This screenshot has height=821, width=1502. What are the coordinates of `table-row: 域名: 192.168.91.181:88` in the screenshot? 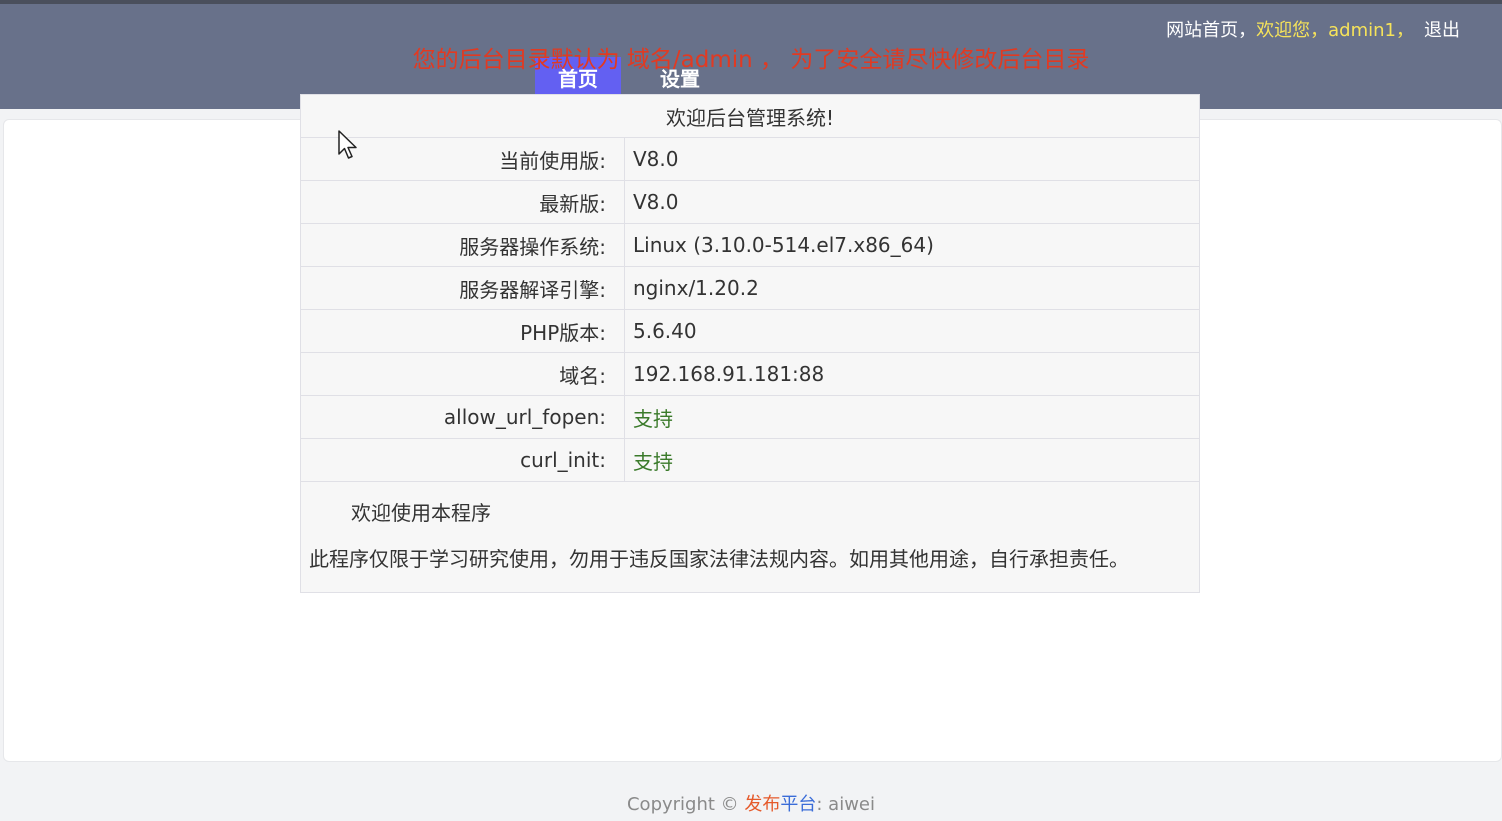 It's located at (750, 374).